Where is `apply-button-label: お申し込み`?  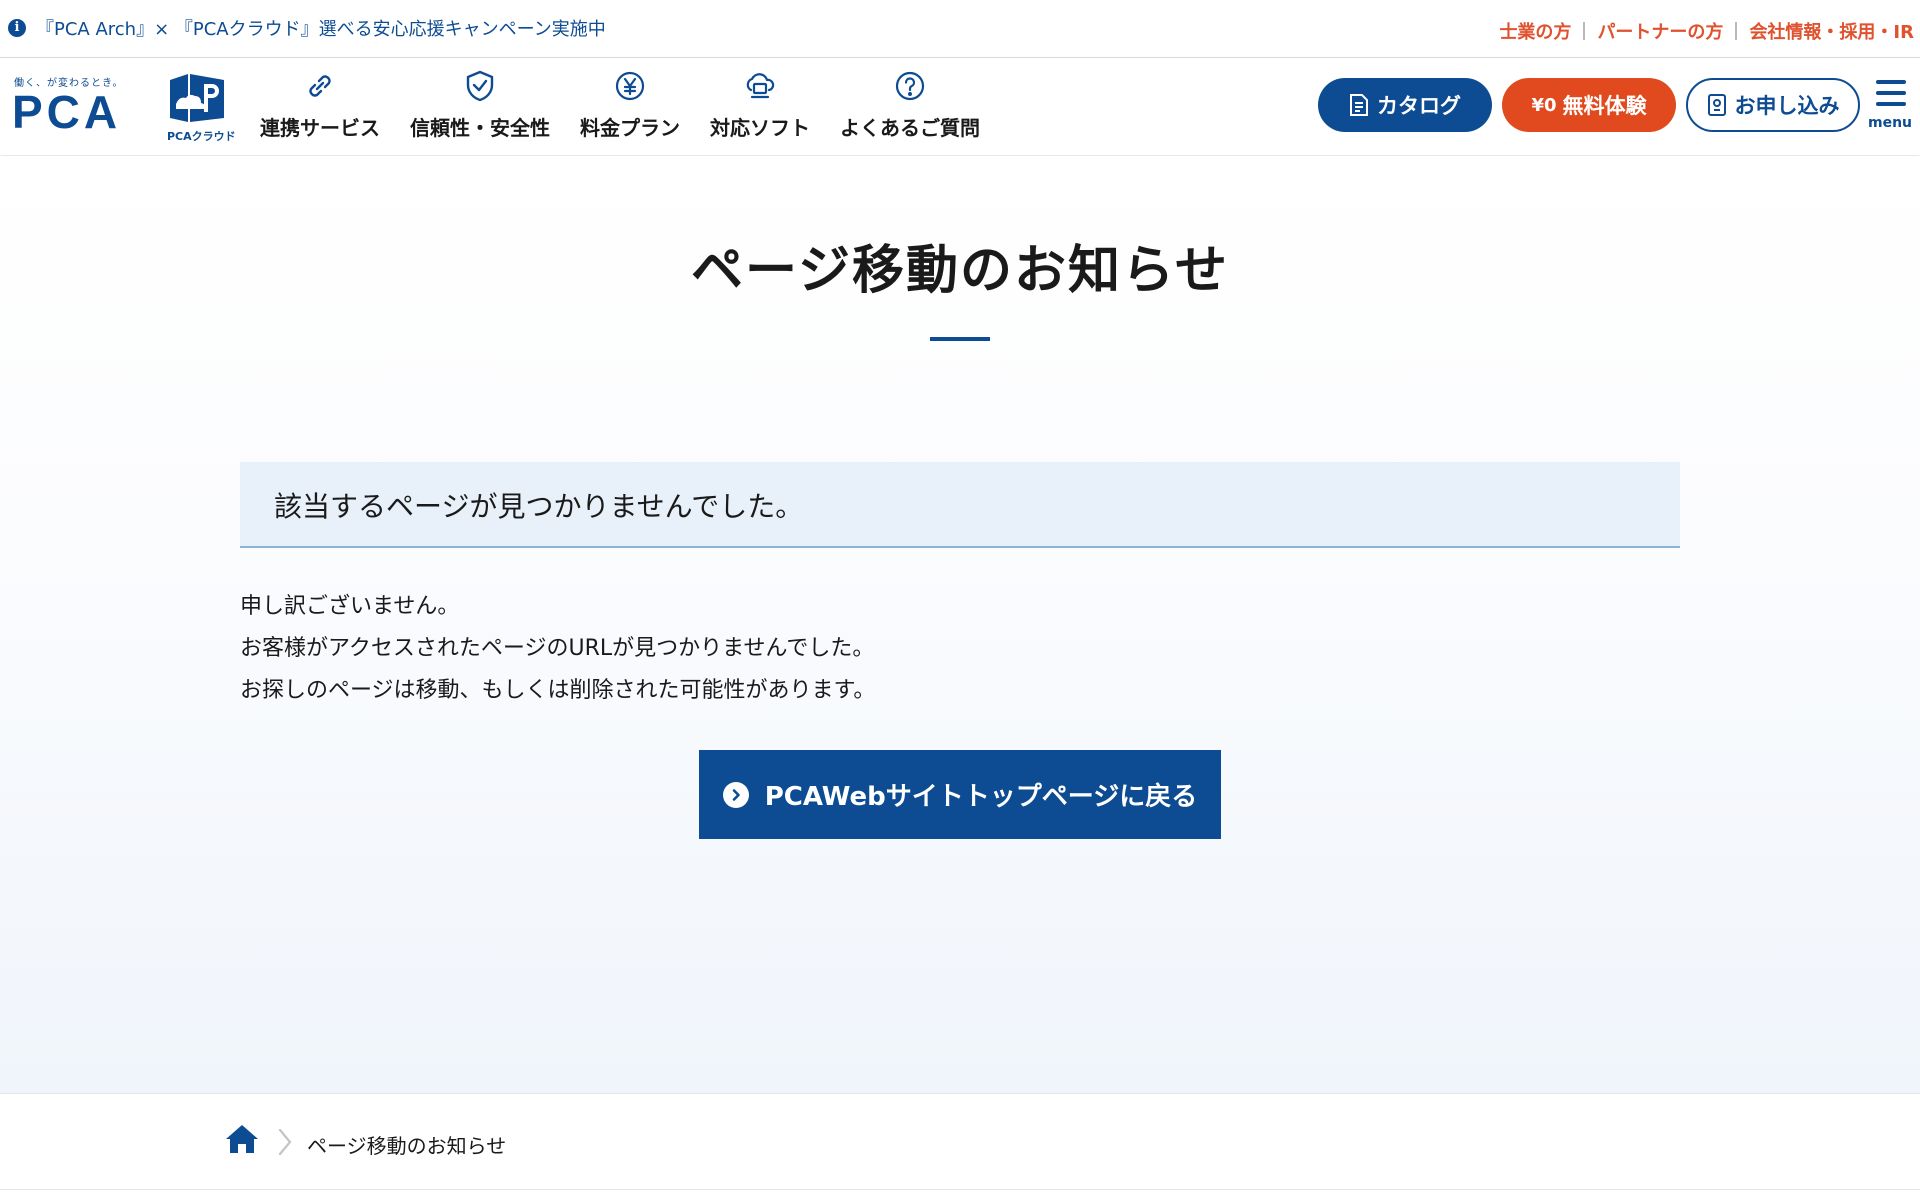
apply-button-label: お申し込み is located at coordinates (1787, 106).